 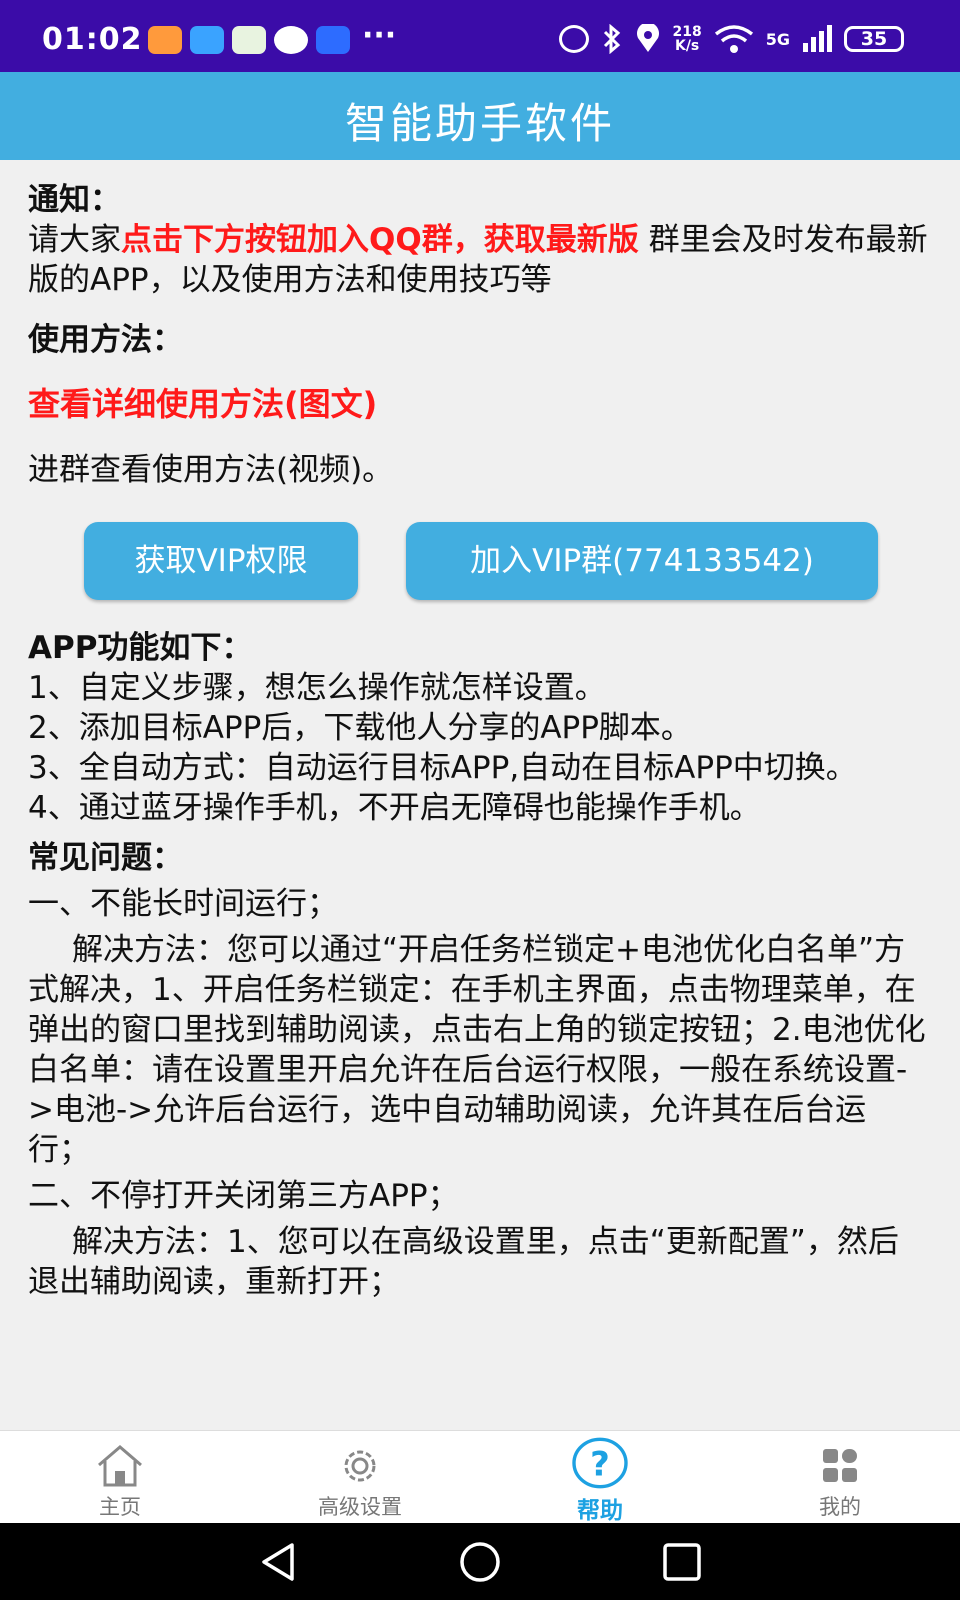 I want to click on nav-label-home: 主页, so click(x=120, y=1507).